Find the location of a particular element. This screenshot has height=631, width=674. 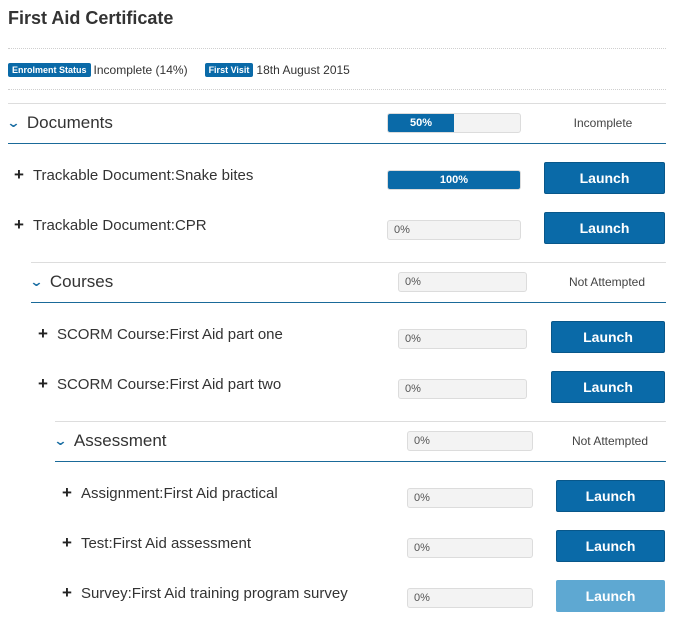

list-item: + Trackable Document:Snake bites is located at coordinates (133, 175).